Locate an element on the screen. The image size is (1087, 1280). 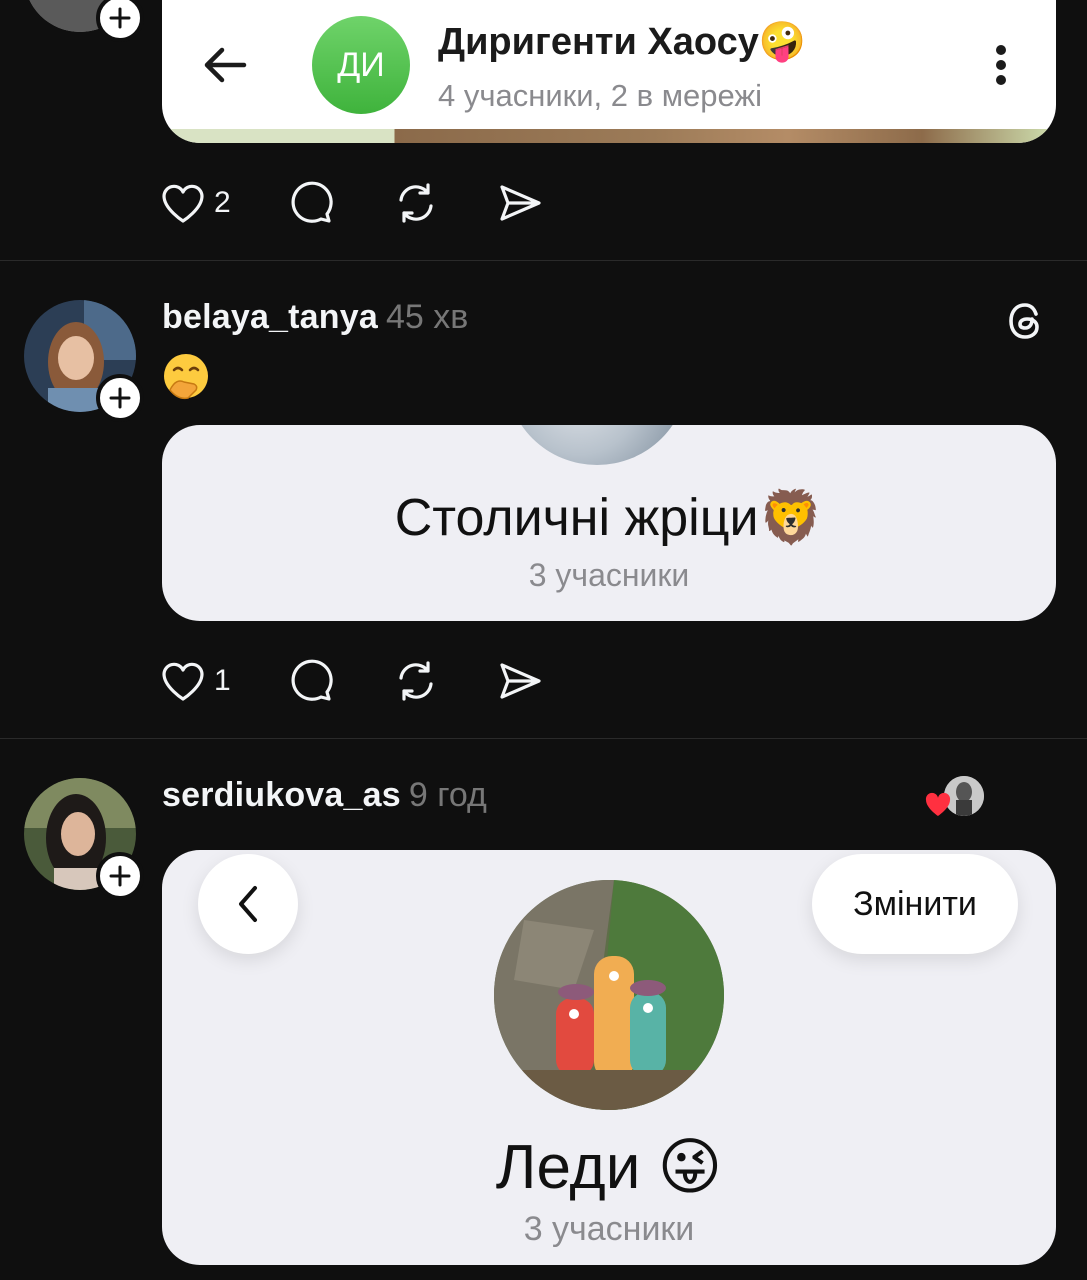
edit-button-label: Змінити is located at coordinates (915, 903).